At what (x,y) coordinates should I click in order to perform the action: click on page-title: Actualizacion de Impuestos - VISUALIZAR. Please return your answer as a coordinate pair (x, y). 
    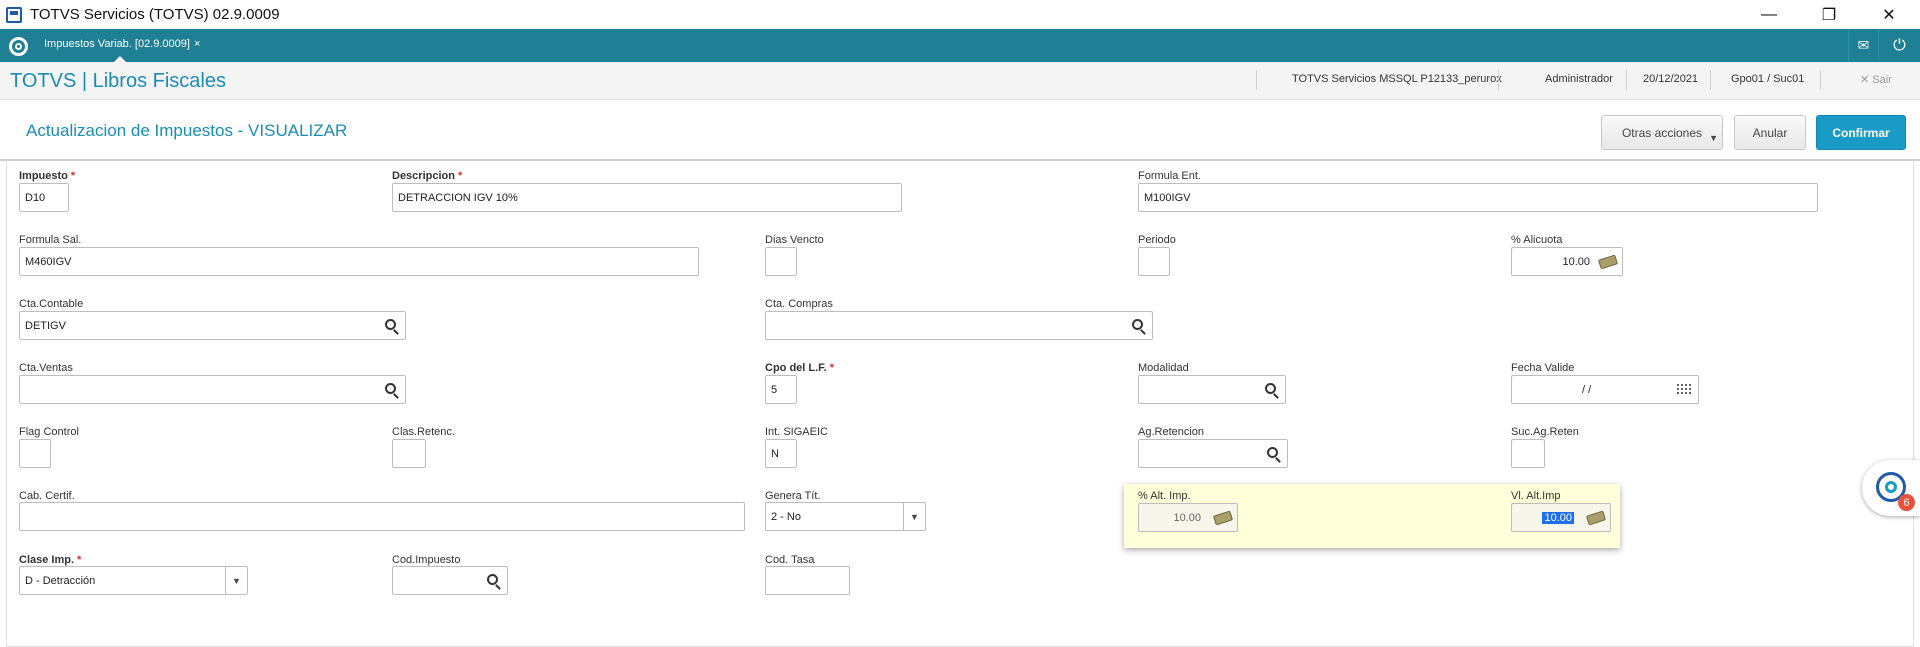
    Looking at the image, I should click on (187, 130).